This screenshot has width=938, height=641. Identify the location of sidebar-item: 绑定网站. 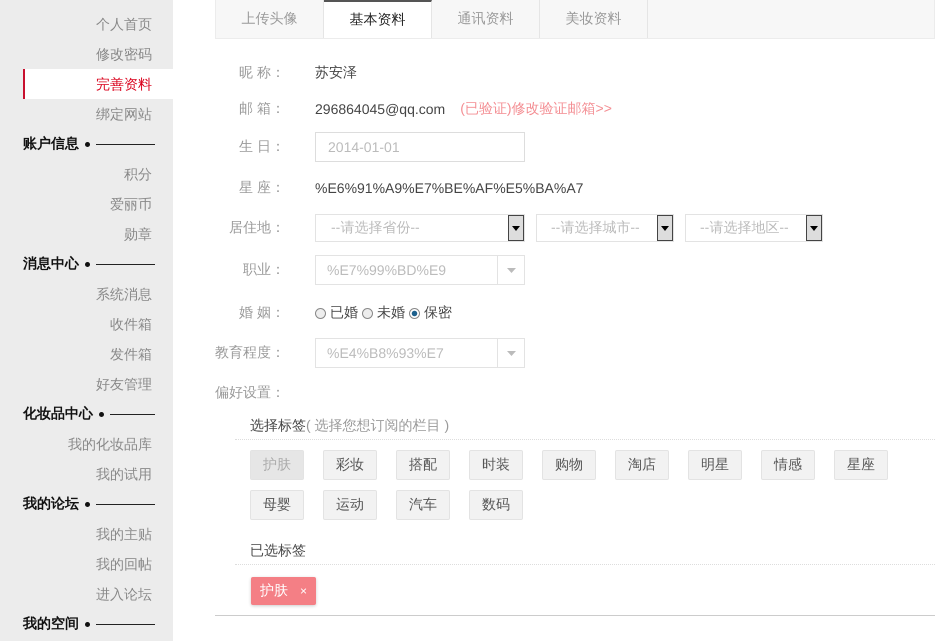
(98, 114).